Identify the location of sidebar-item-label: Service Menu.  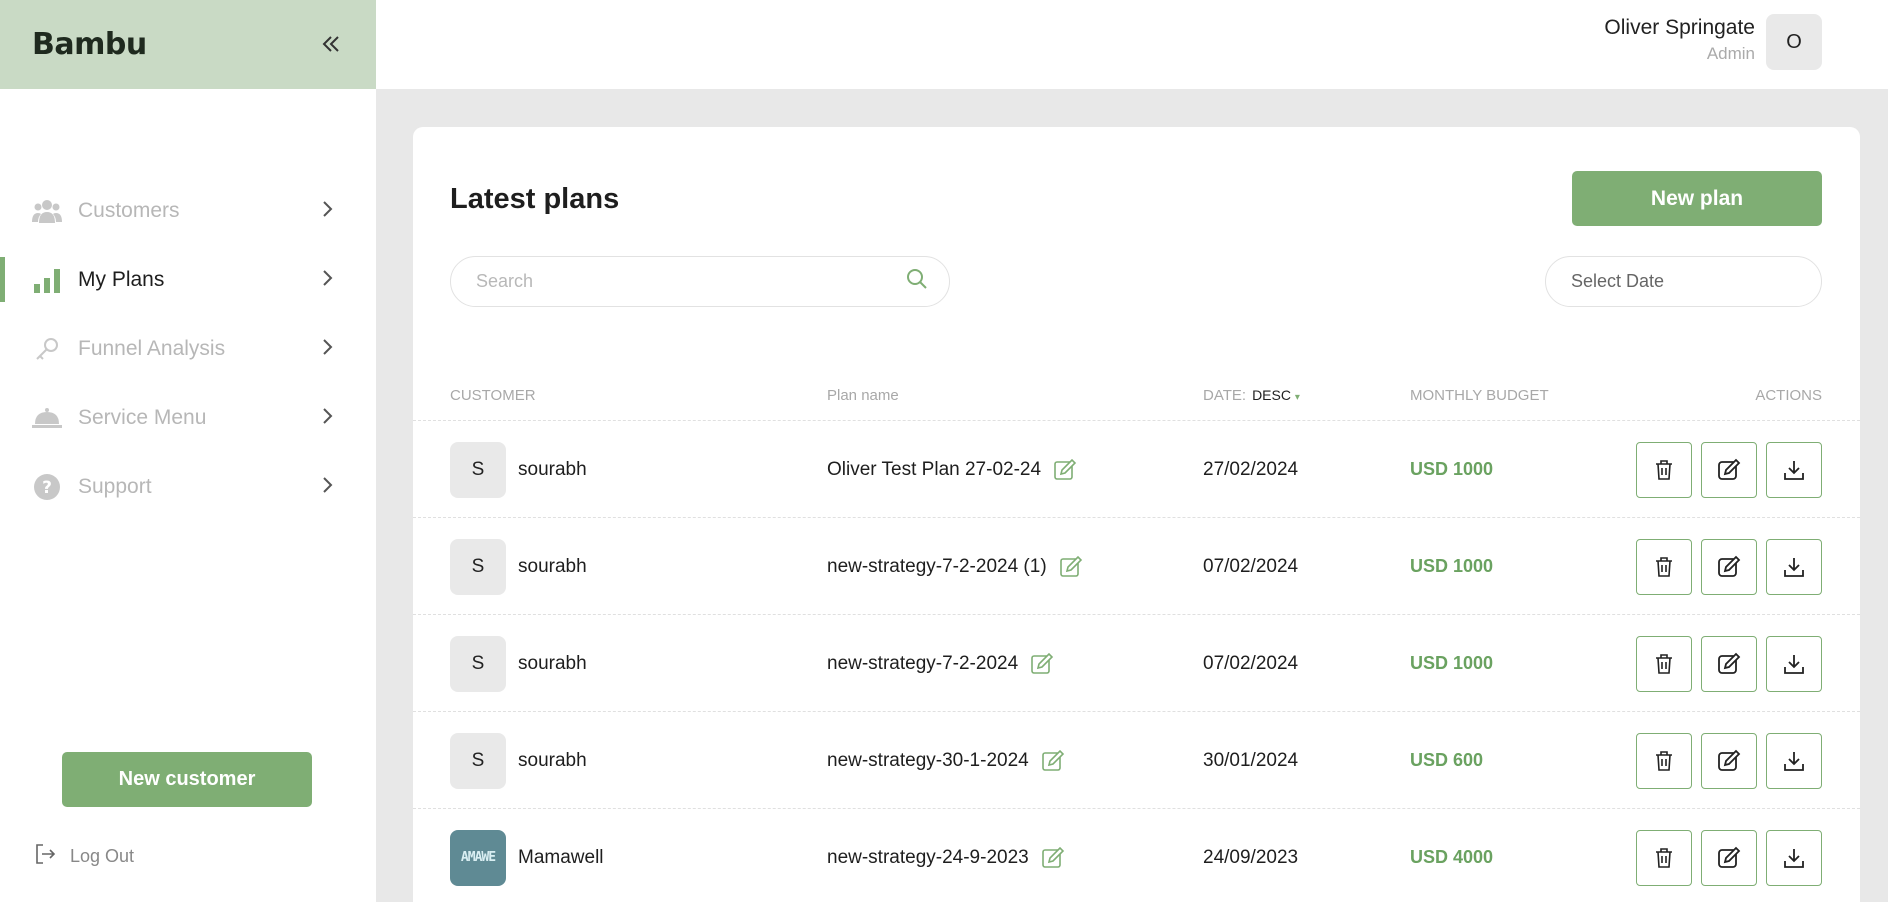
(142, 417).